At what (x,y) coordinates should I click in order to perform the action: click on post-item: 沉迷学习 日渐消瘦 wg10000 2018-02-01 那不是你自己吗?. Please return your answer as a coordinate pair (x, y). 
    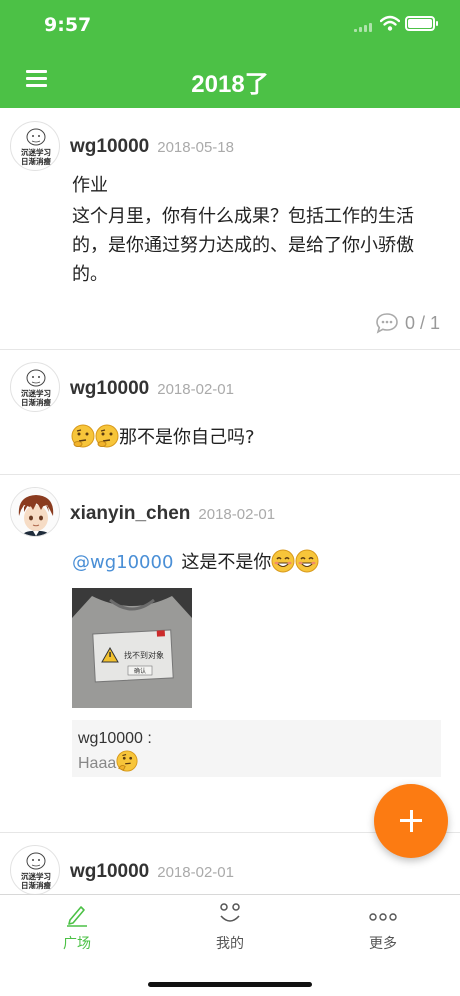
    Looking at the image, I should click on (230, 412).